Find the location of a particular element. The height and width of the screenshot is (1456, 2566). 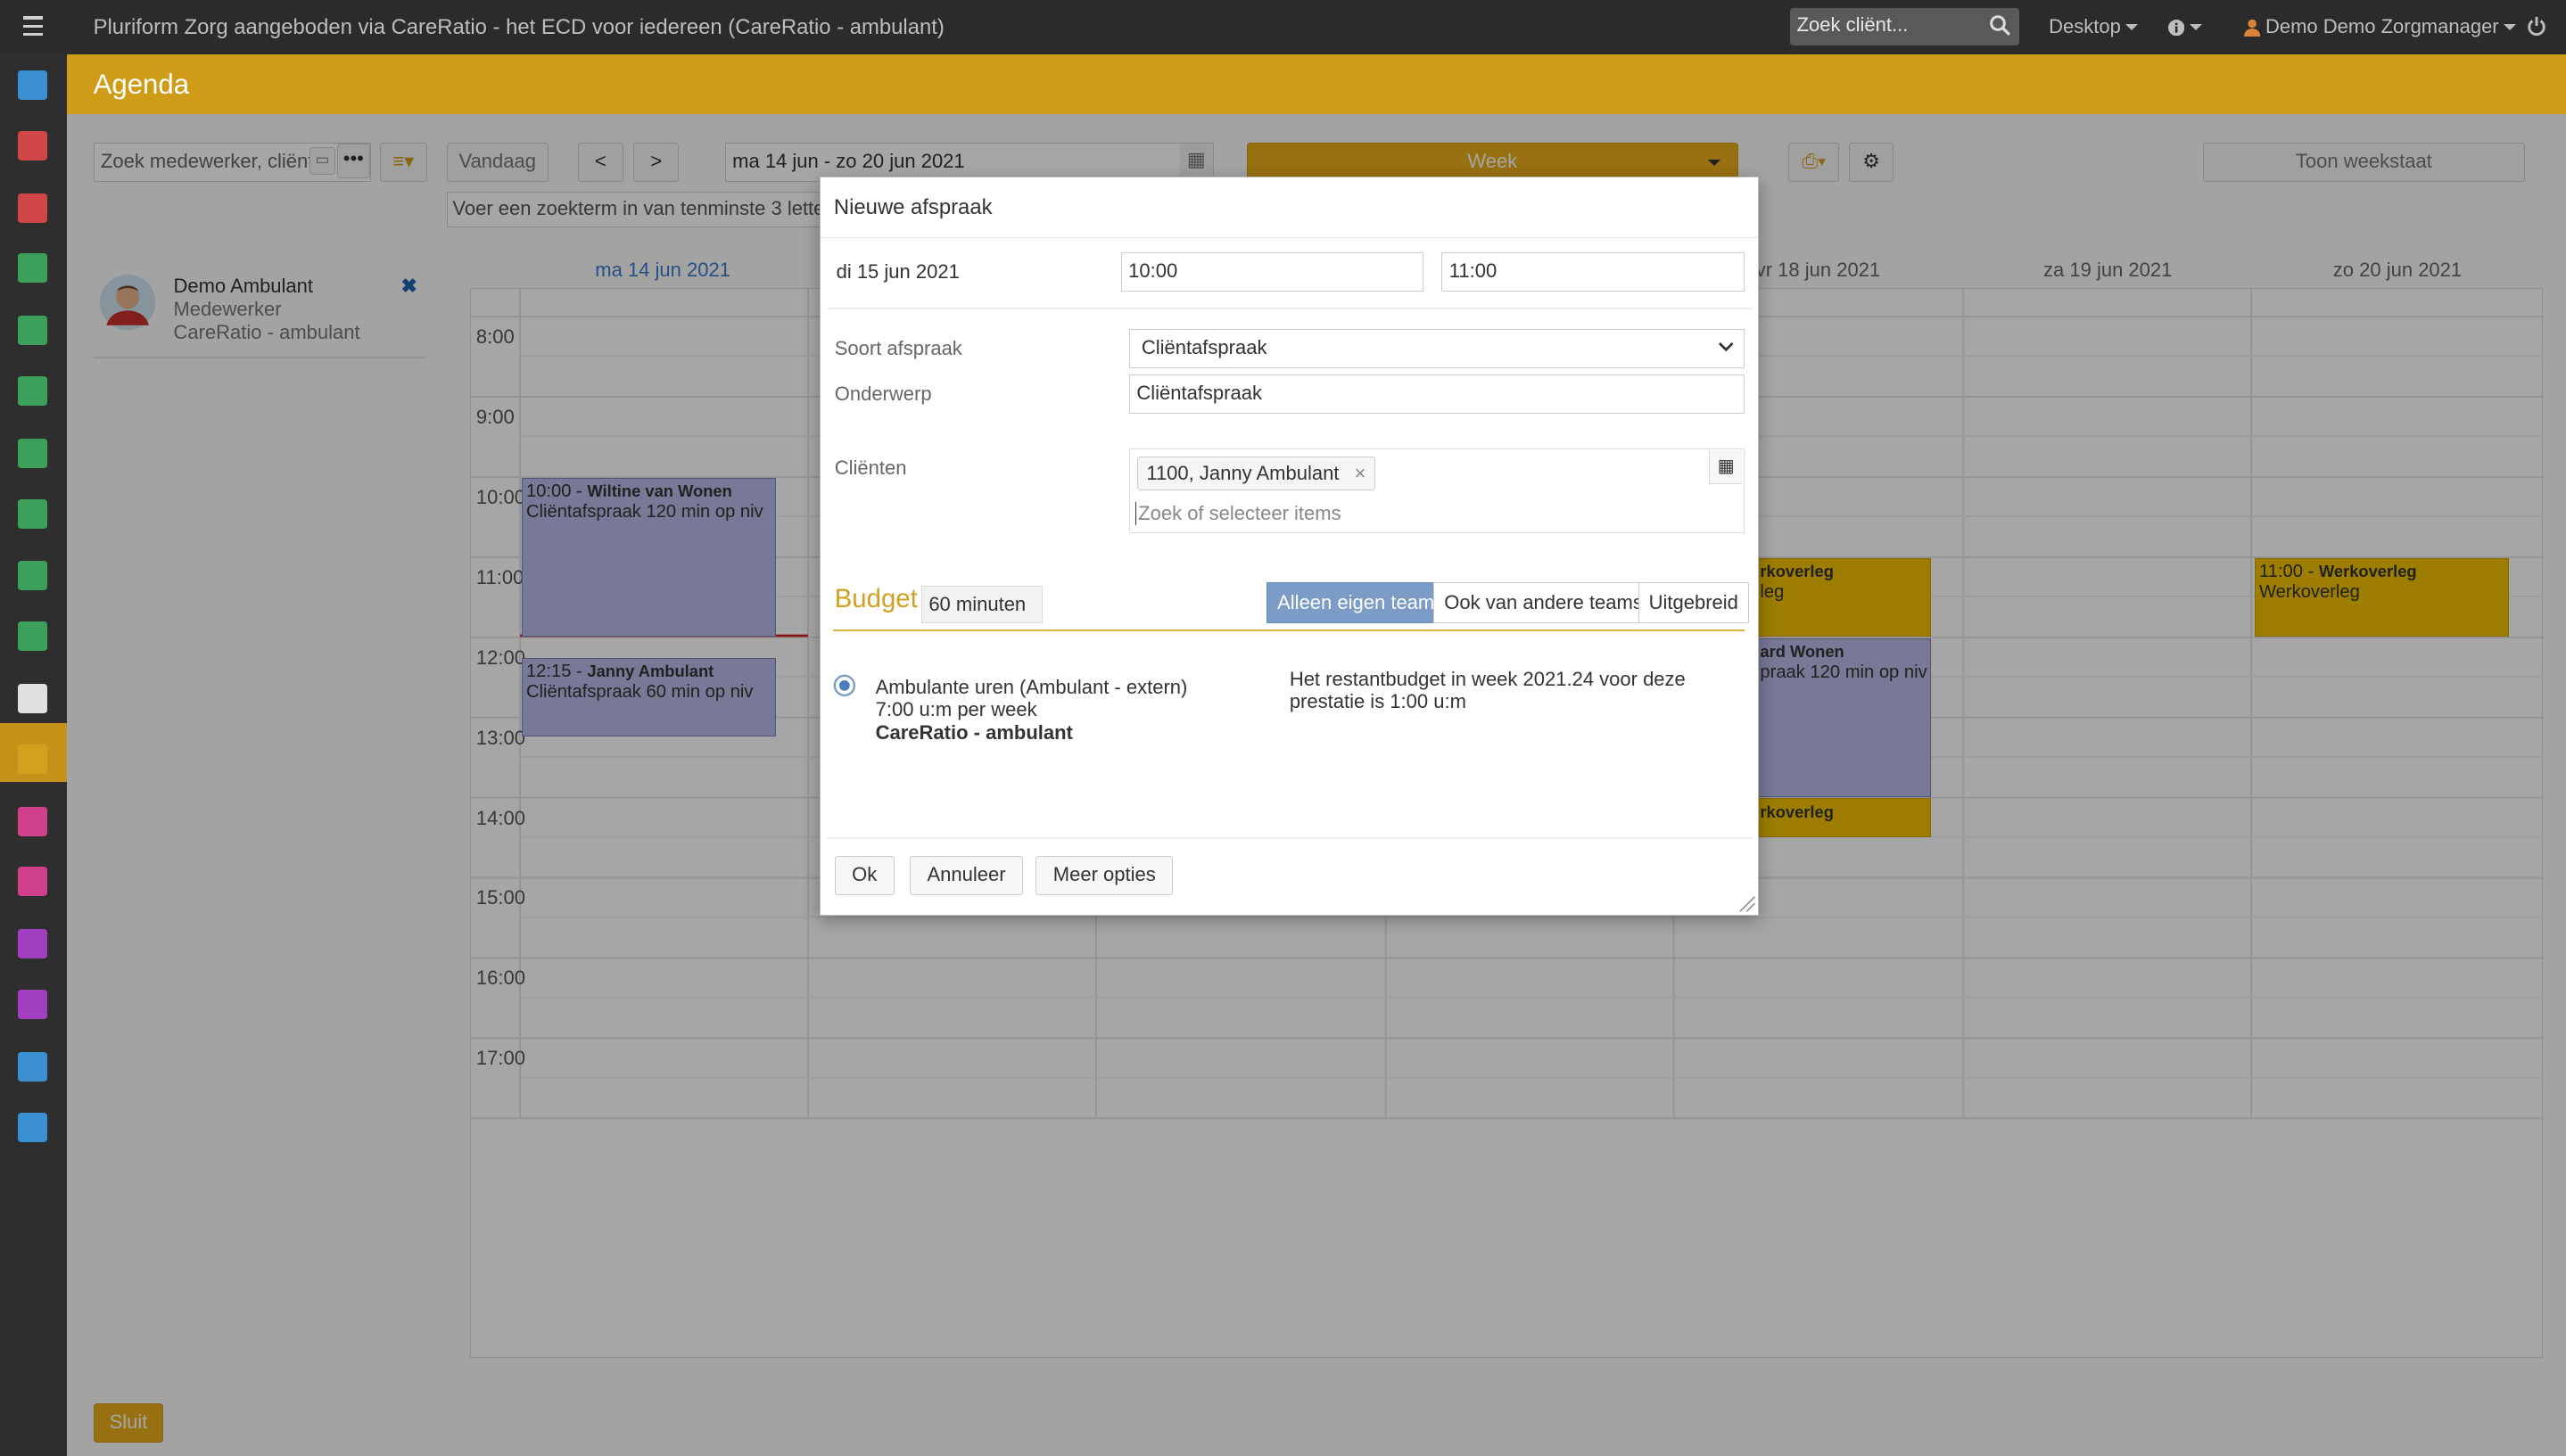

ok-button: Ok is located at coordinates (865, 875).